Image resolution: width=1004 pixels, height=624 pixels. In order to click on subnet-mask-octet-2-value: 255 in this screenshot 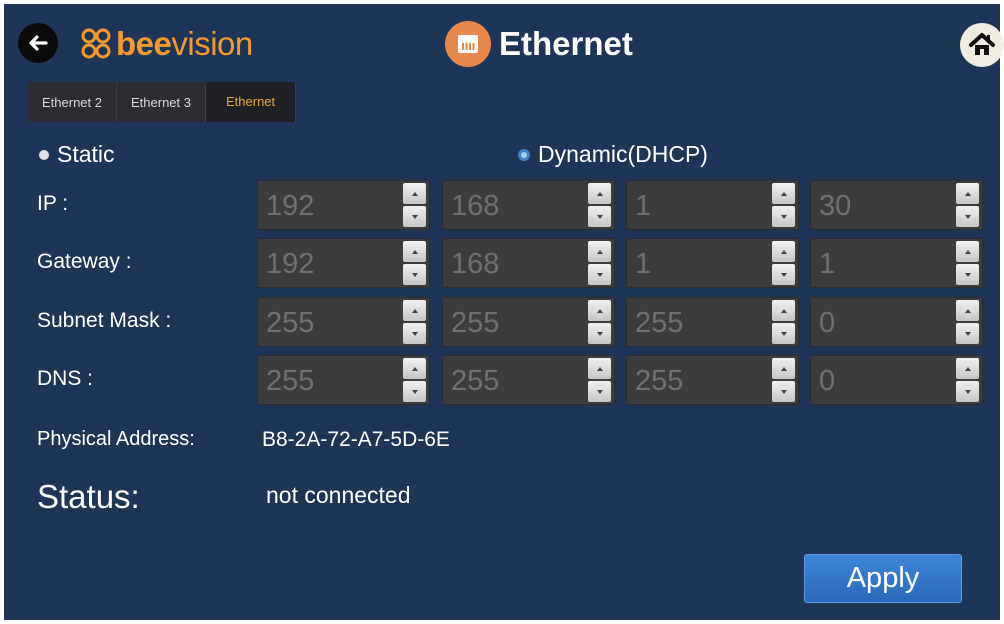, I will do `click(515, 322)`.